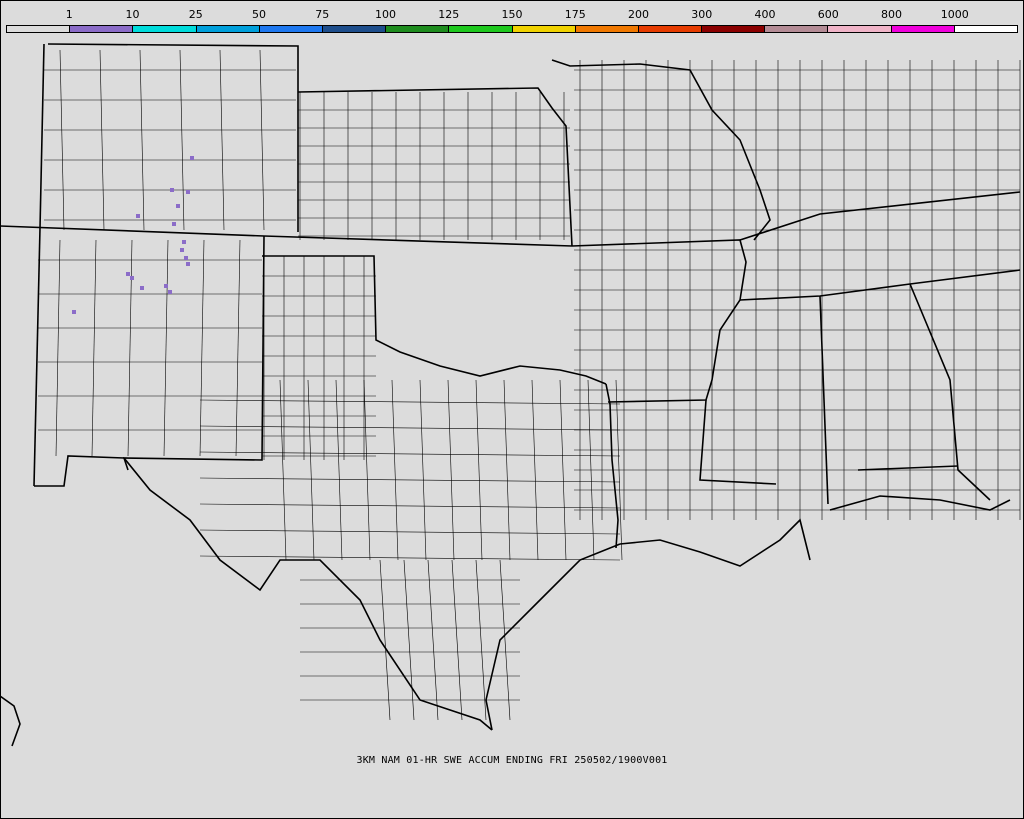  I want to click on ks-ok-line, so click(418, 241).